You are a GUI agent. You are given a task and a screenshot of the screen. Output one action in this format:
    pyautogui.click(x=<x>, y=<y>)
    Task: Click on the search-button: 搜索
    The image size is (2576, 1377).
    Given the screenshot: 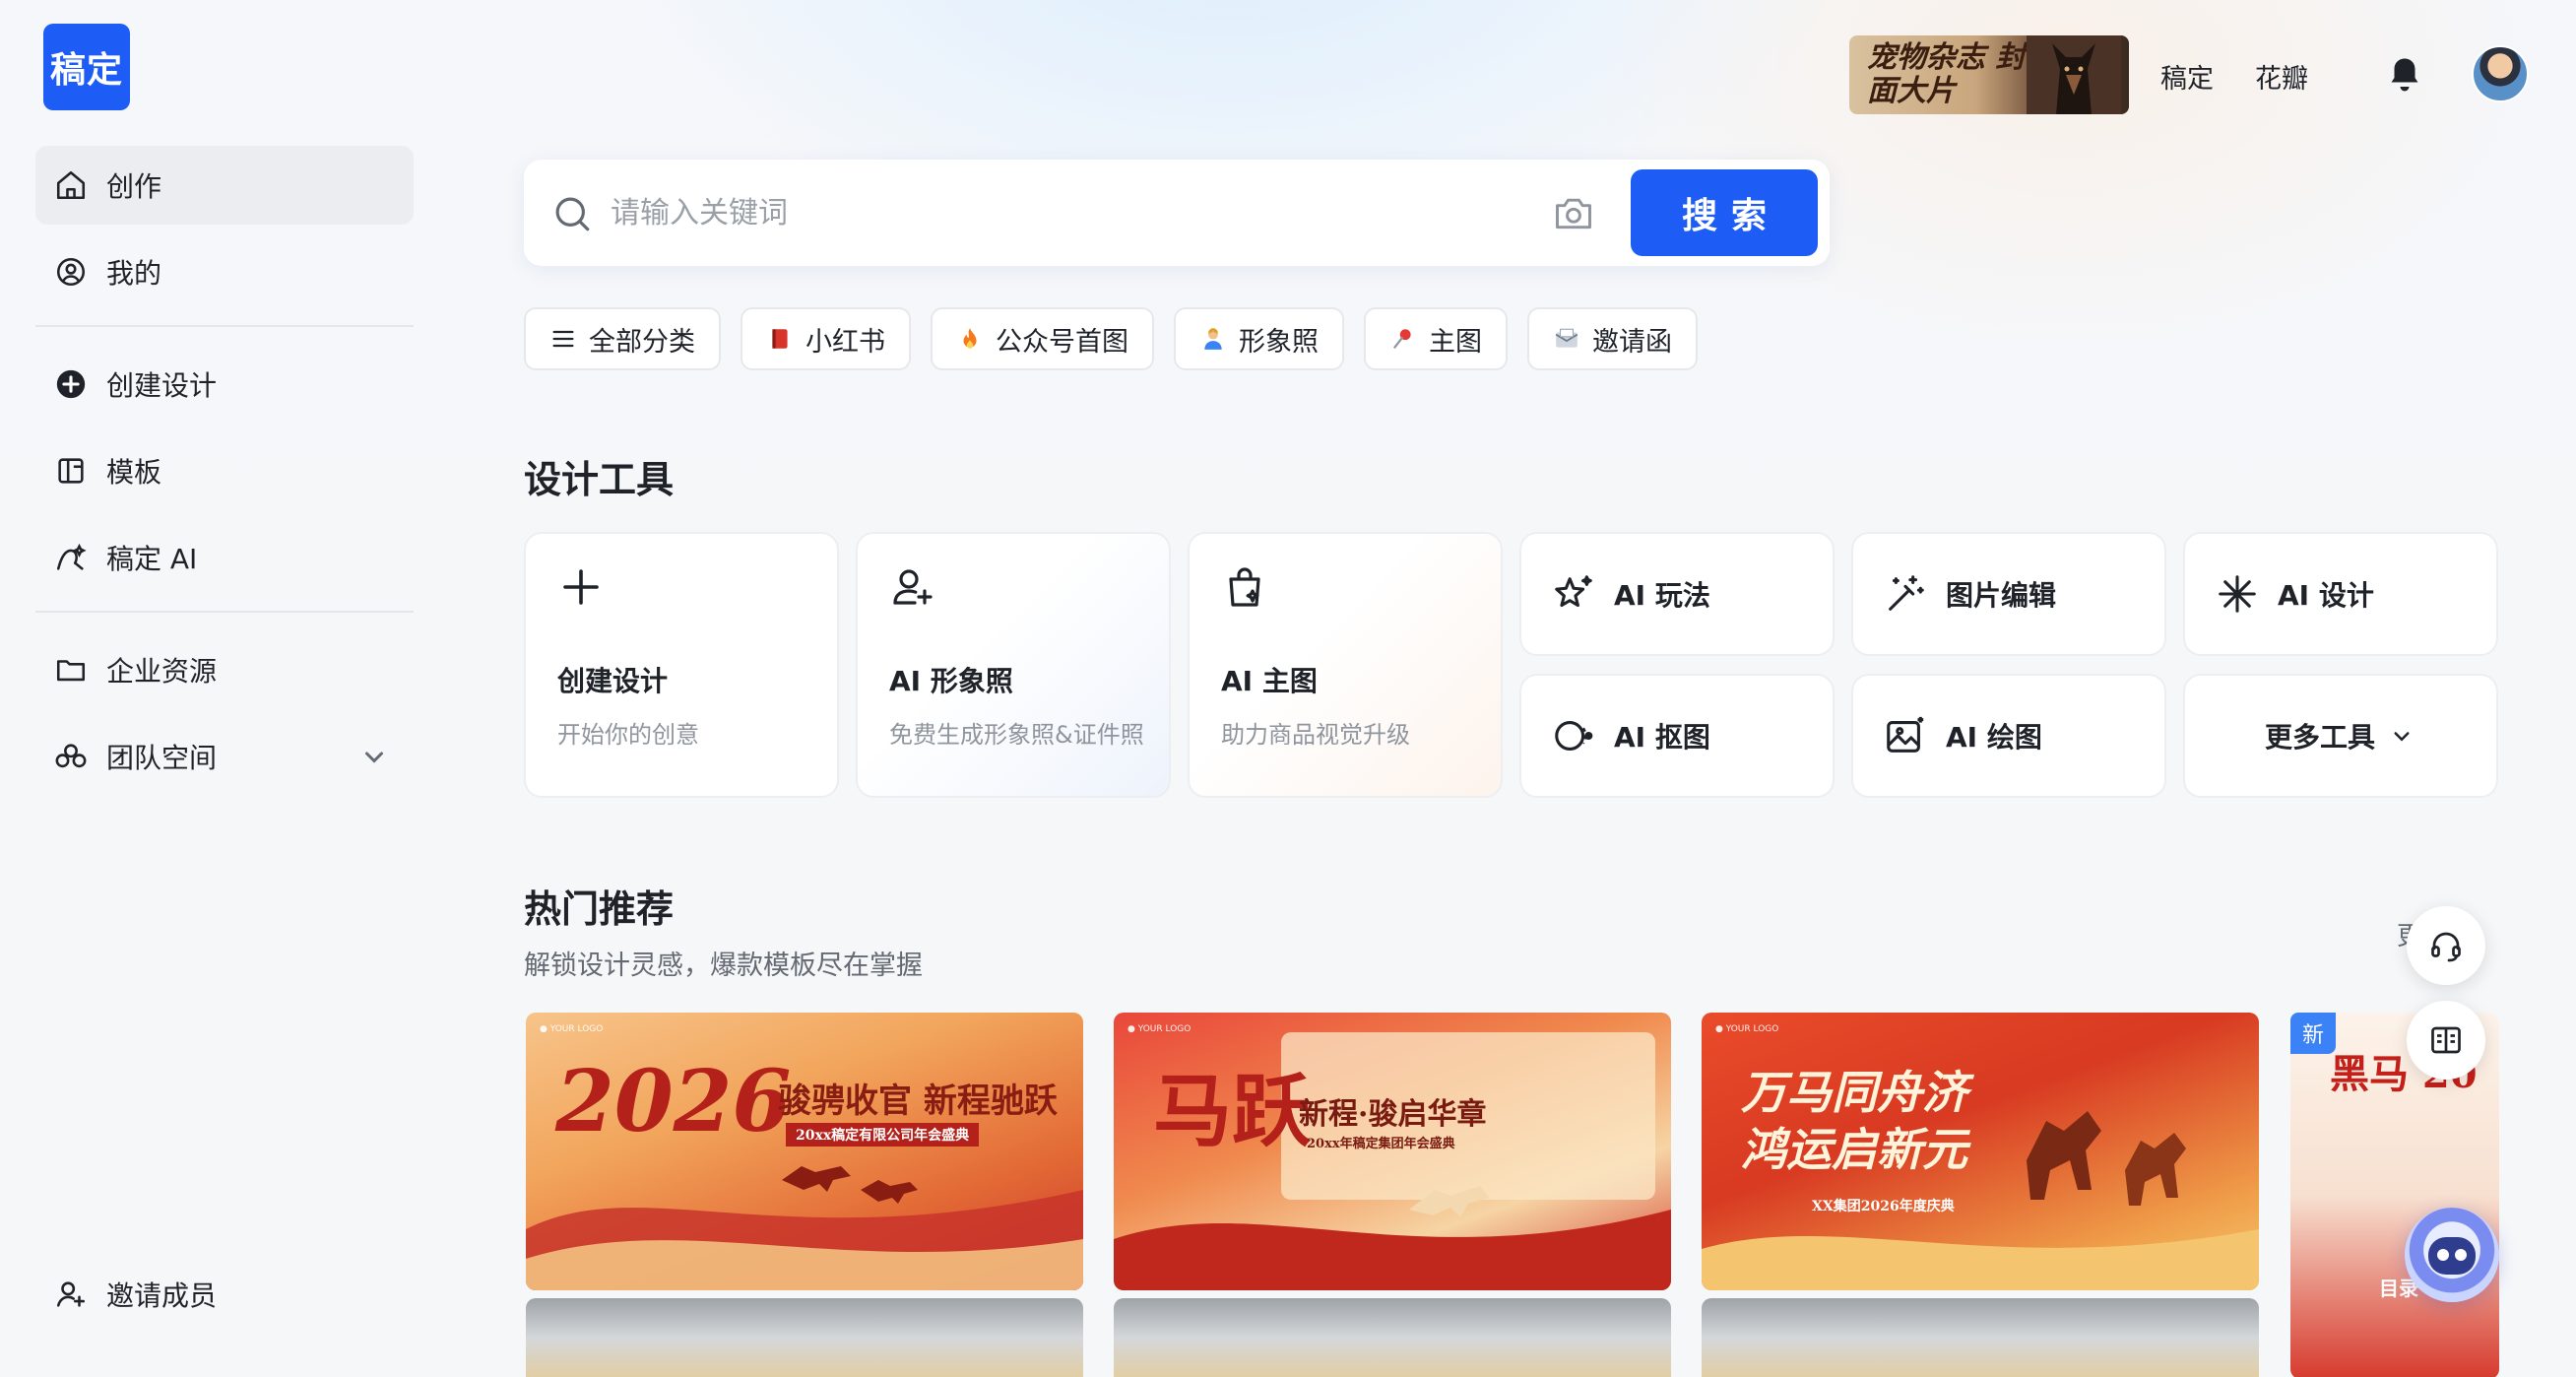 What is the action you would take?
    pyautogui.click(x=1724, y=213)
    